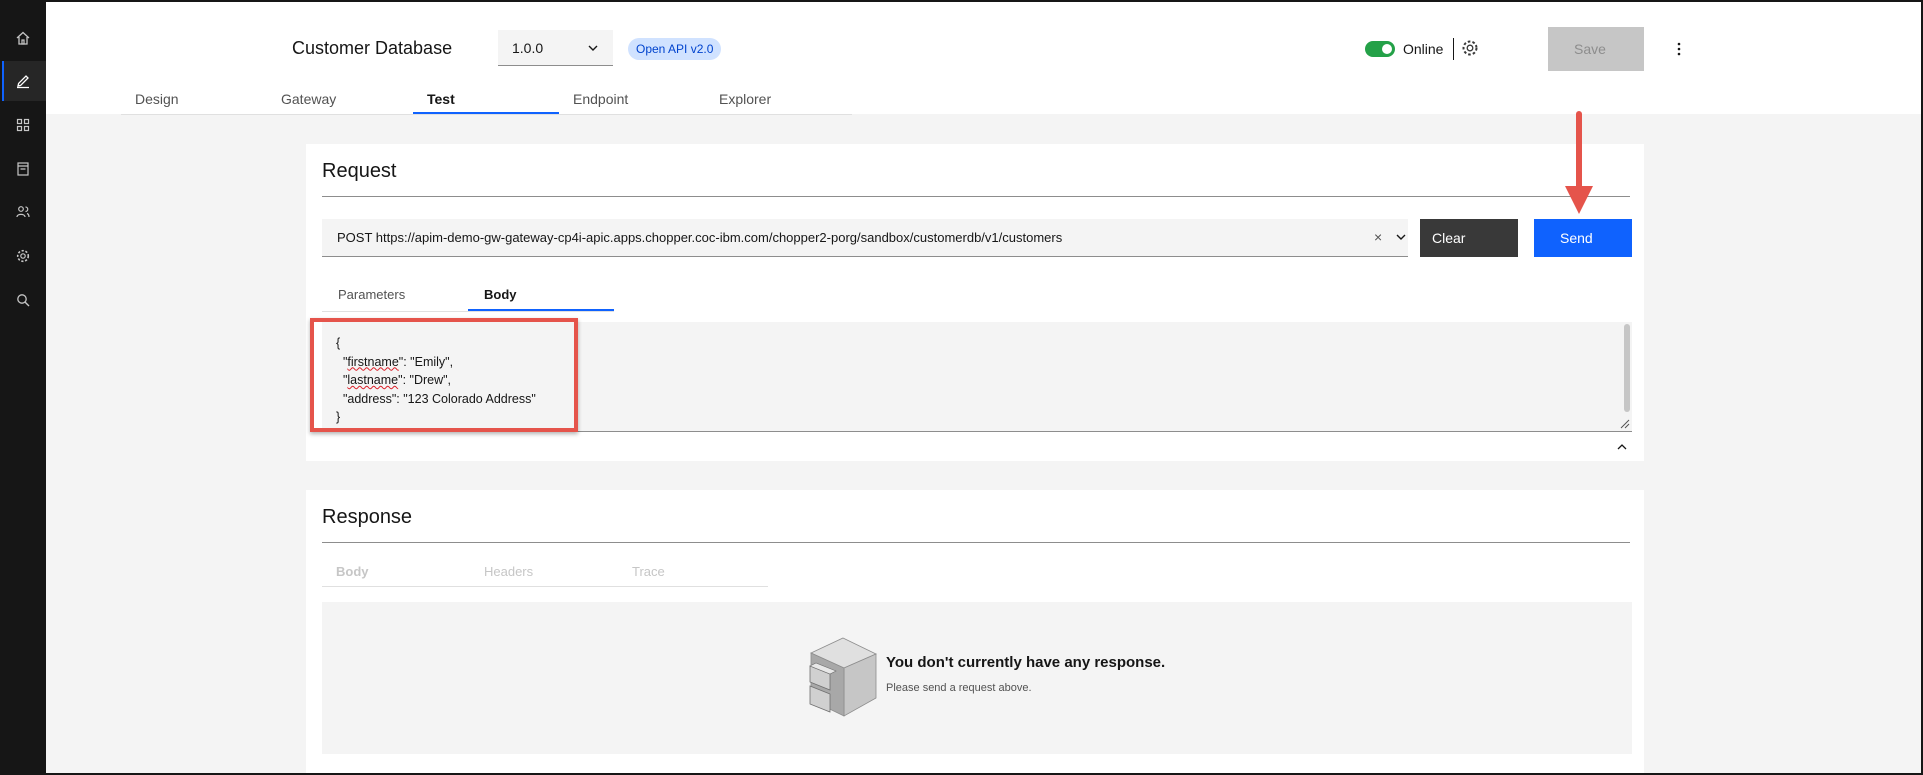  I want to click on nav-apps, so click(23, 125).